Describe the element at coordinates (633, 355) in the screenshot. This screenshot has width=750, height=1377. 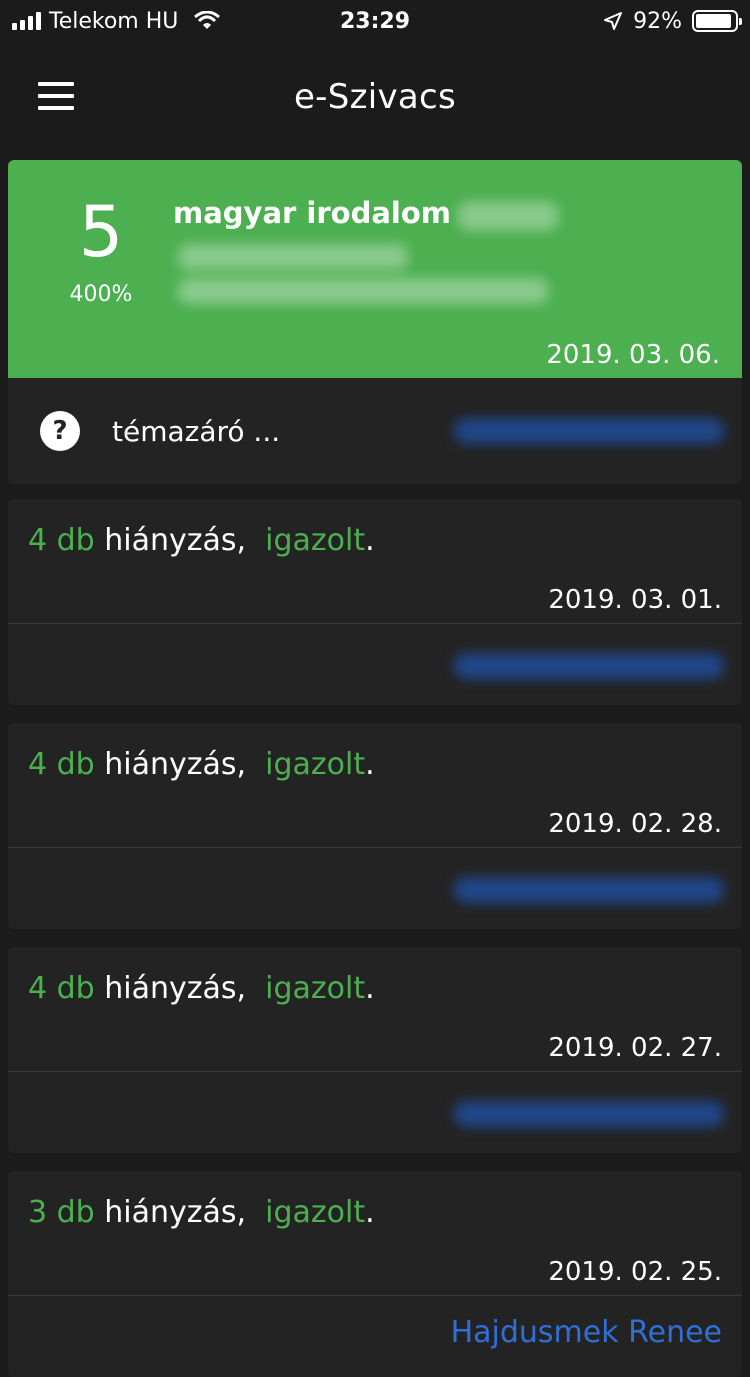
I see `grade-date: 2019. 03. 06.` at that location.